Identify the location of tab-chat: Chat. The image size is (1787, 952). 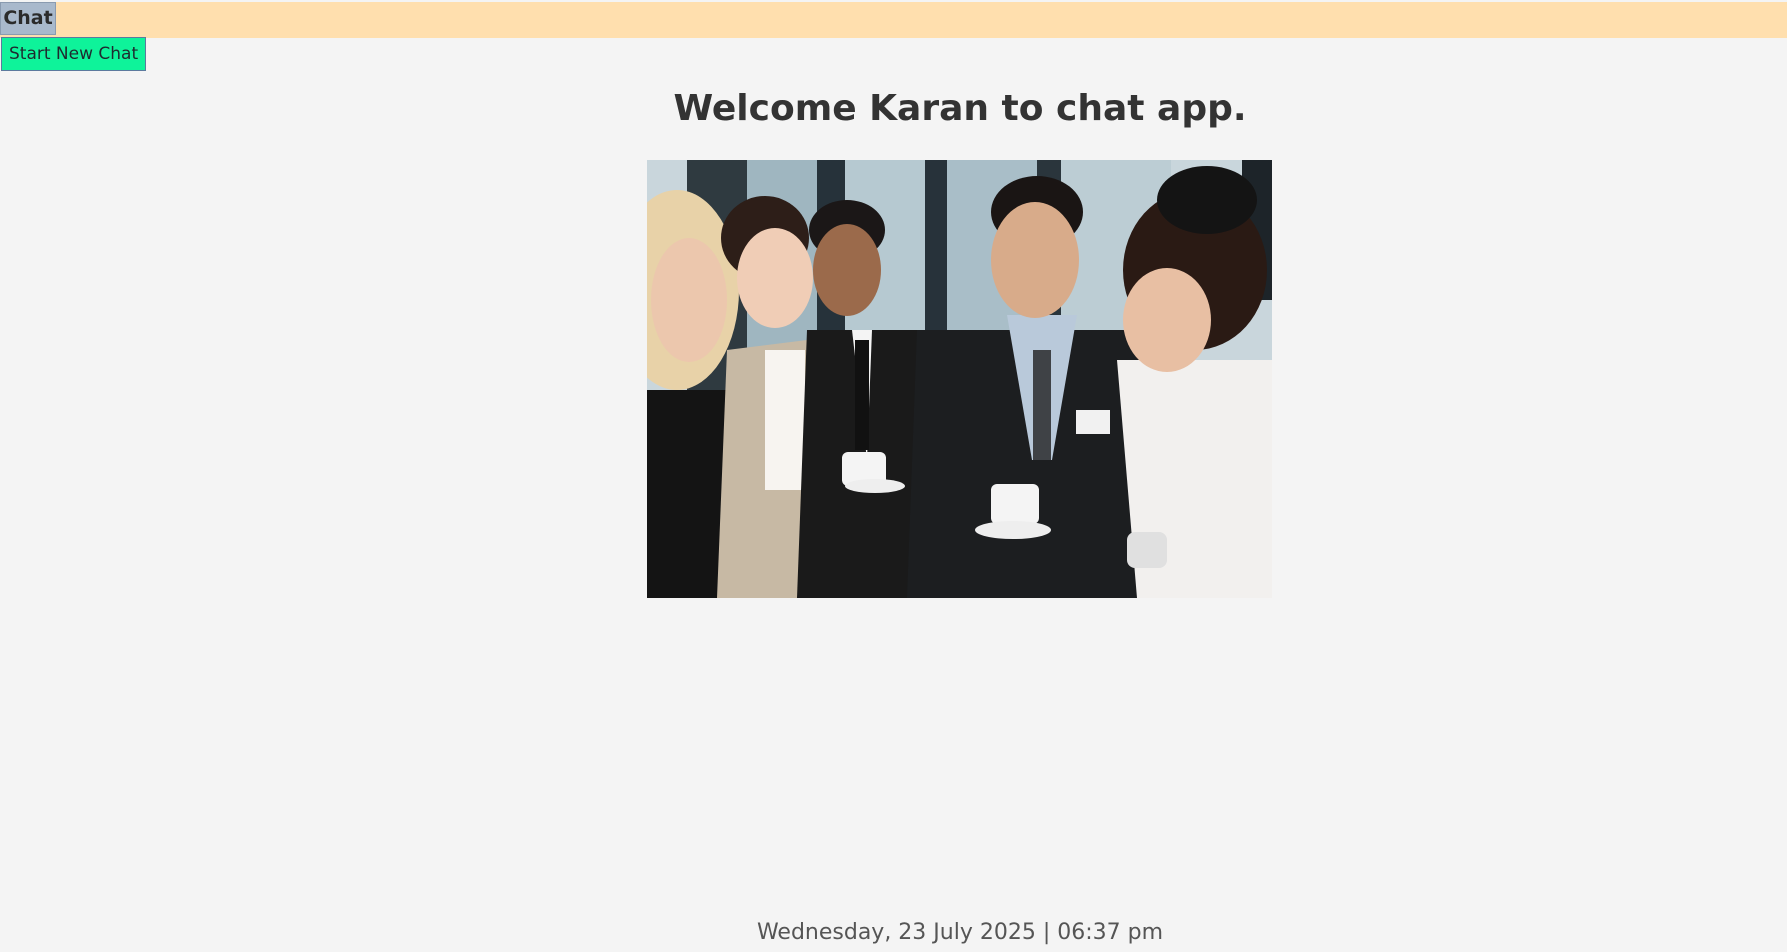
(28, 18).